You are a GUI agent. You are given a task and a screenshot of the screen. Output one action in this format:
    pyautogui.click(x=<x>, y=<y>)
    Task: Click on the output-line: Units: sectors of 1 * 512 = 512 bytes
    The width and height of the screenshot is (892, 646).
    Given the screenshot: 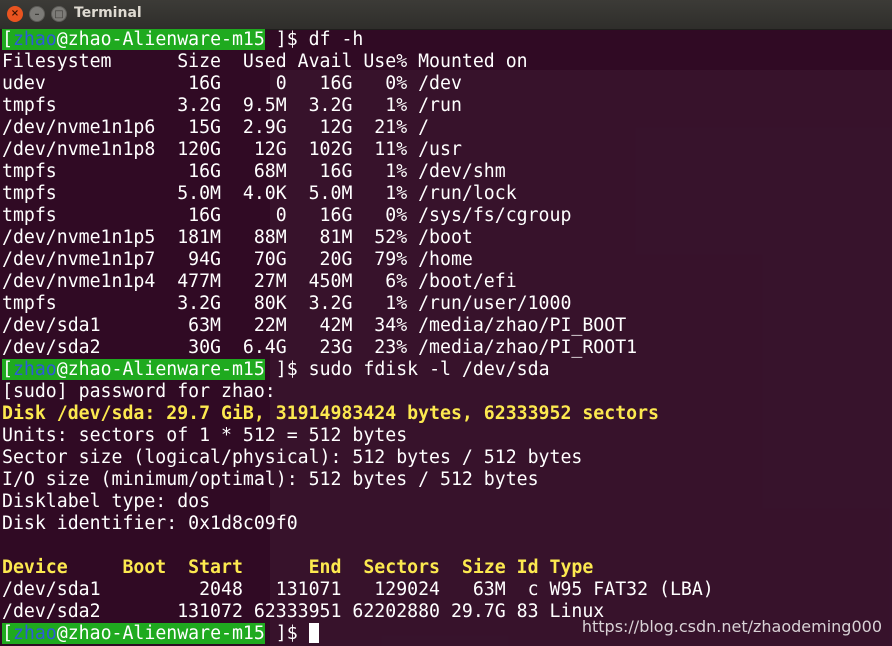 What is the action you would take?
    pyautogui.click(x=205, y=435)
    